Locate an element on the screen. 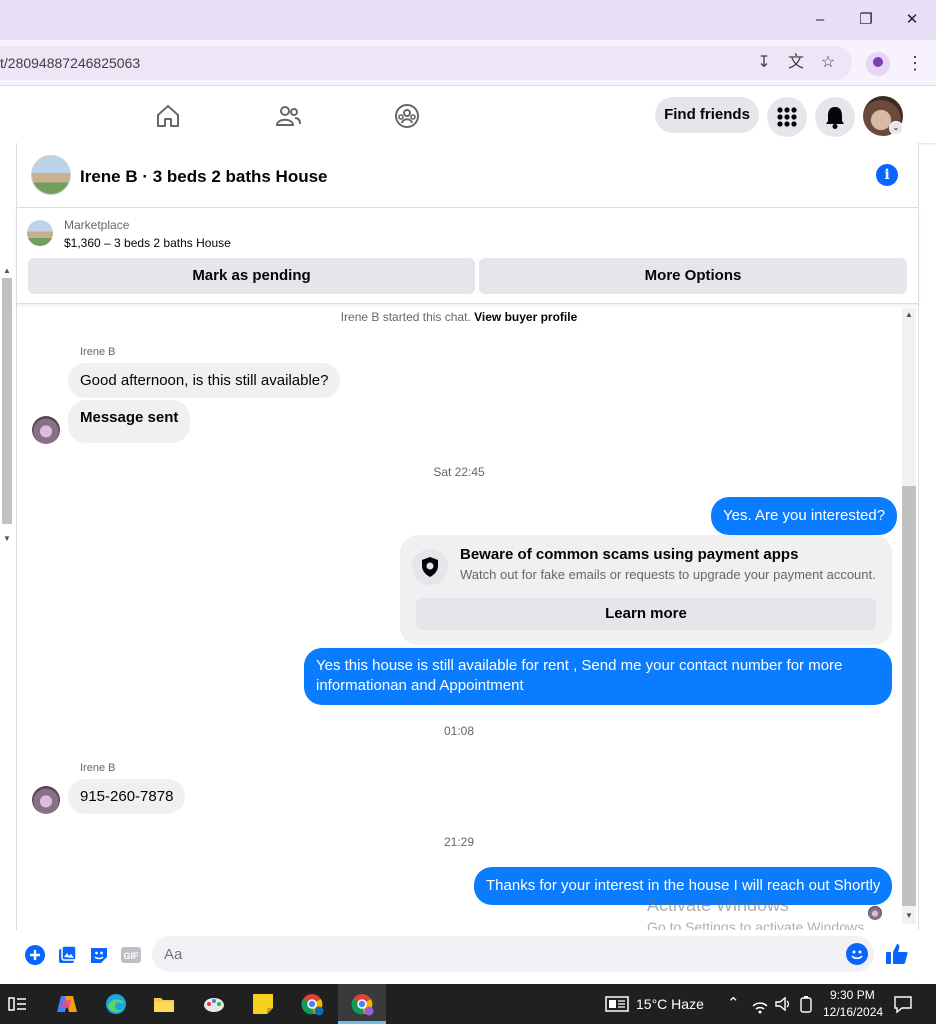 The width and height of the screenshot is (936, 1024). address-bar-row: t/28094887246825063 ↧ 文 ☆ is located at coordinates (468, 63).